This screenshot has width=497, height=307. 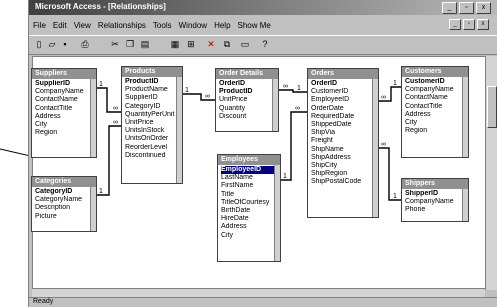 What do you see at coordinates (211, 44) in the screenshot?
I see `delete-icon: ✕` at bounding box center [211, 44].